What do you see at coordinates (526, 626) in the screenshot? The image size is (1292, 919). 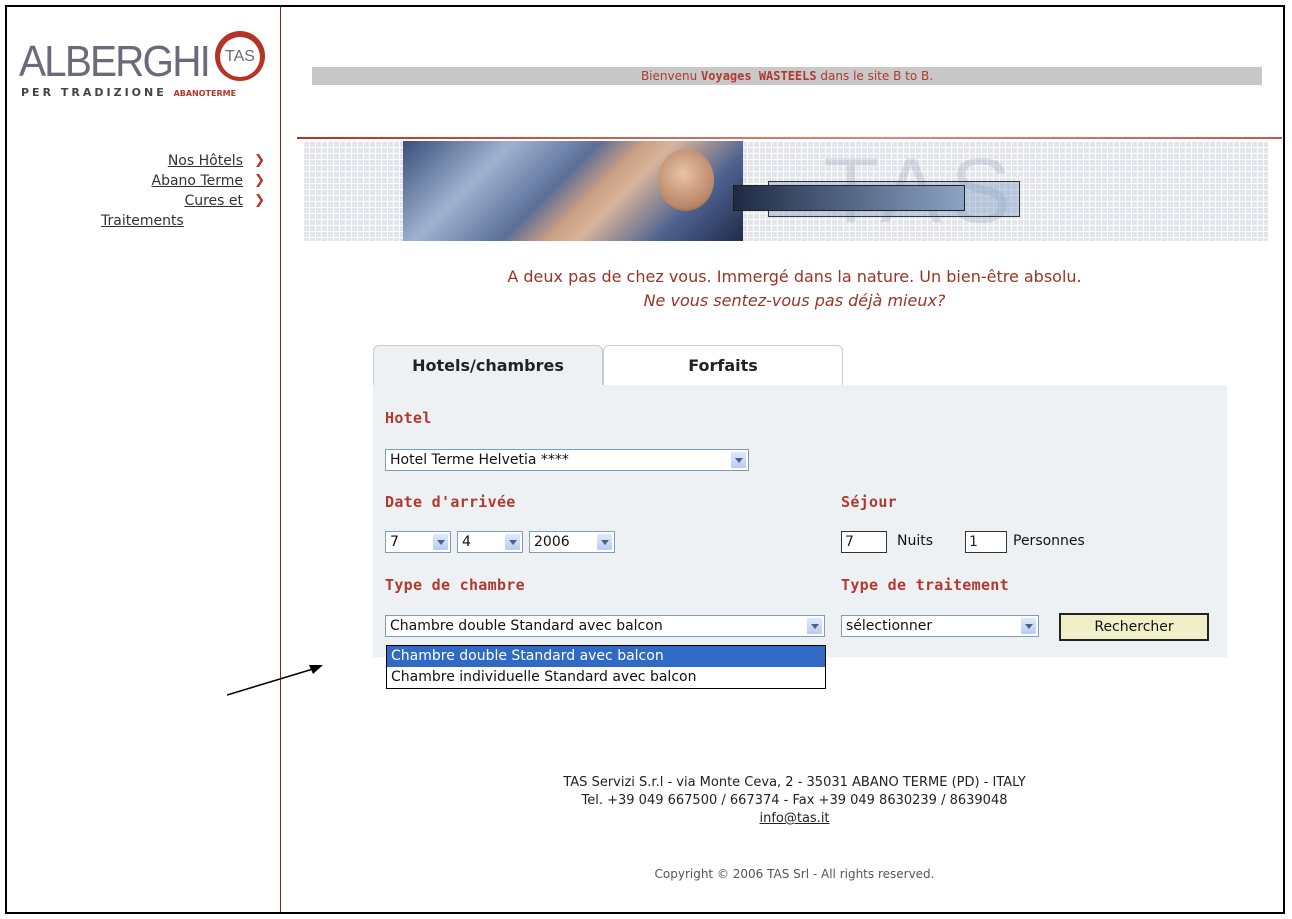 I see `room-type-select-value: Chambre double Standard avec balcon` at bounding box center [526, 626].